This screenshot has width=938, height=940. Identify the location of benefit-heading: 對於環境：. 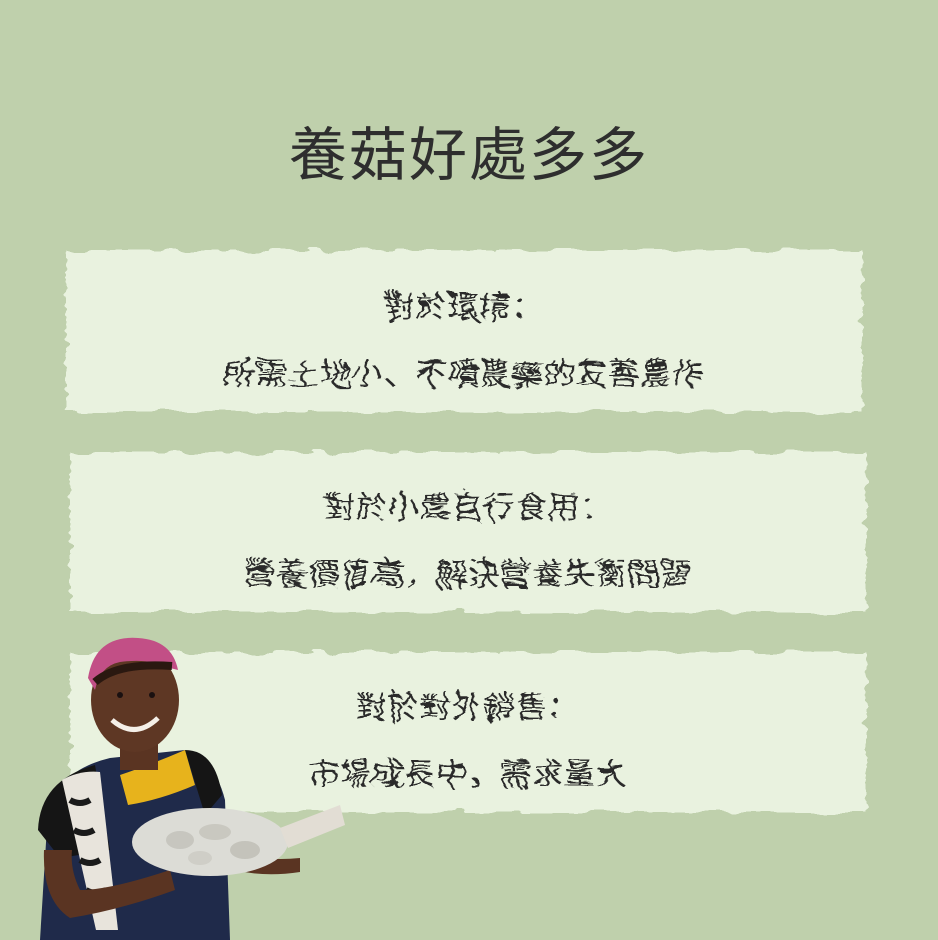
(464, 308).